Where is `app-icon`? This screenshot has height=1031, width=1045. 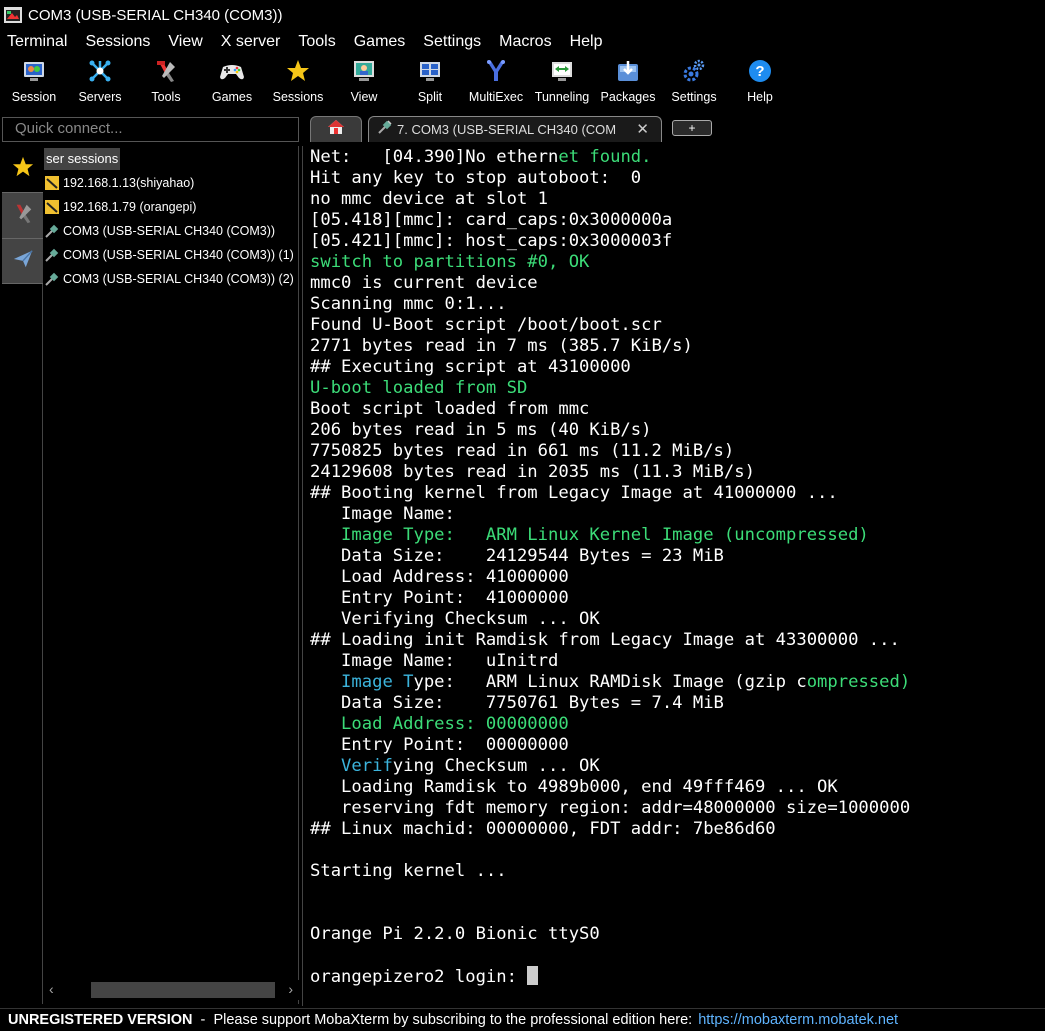 app-icon is located at coordinates (13, 15).